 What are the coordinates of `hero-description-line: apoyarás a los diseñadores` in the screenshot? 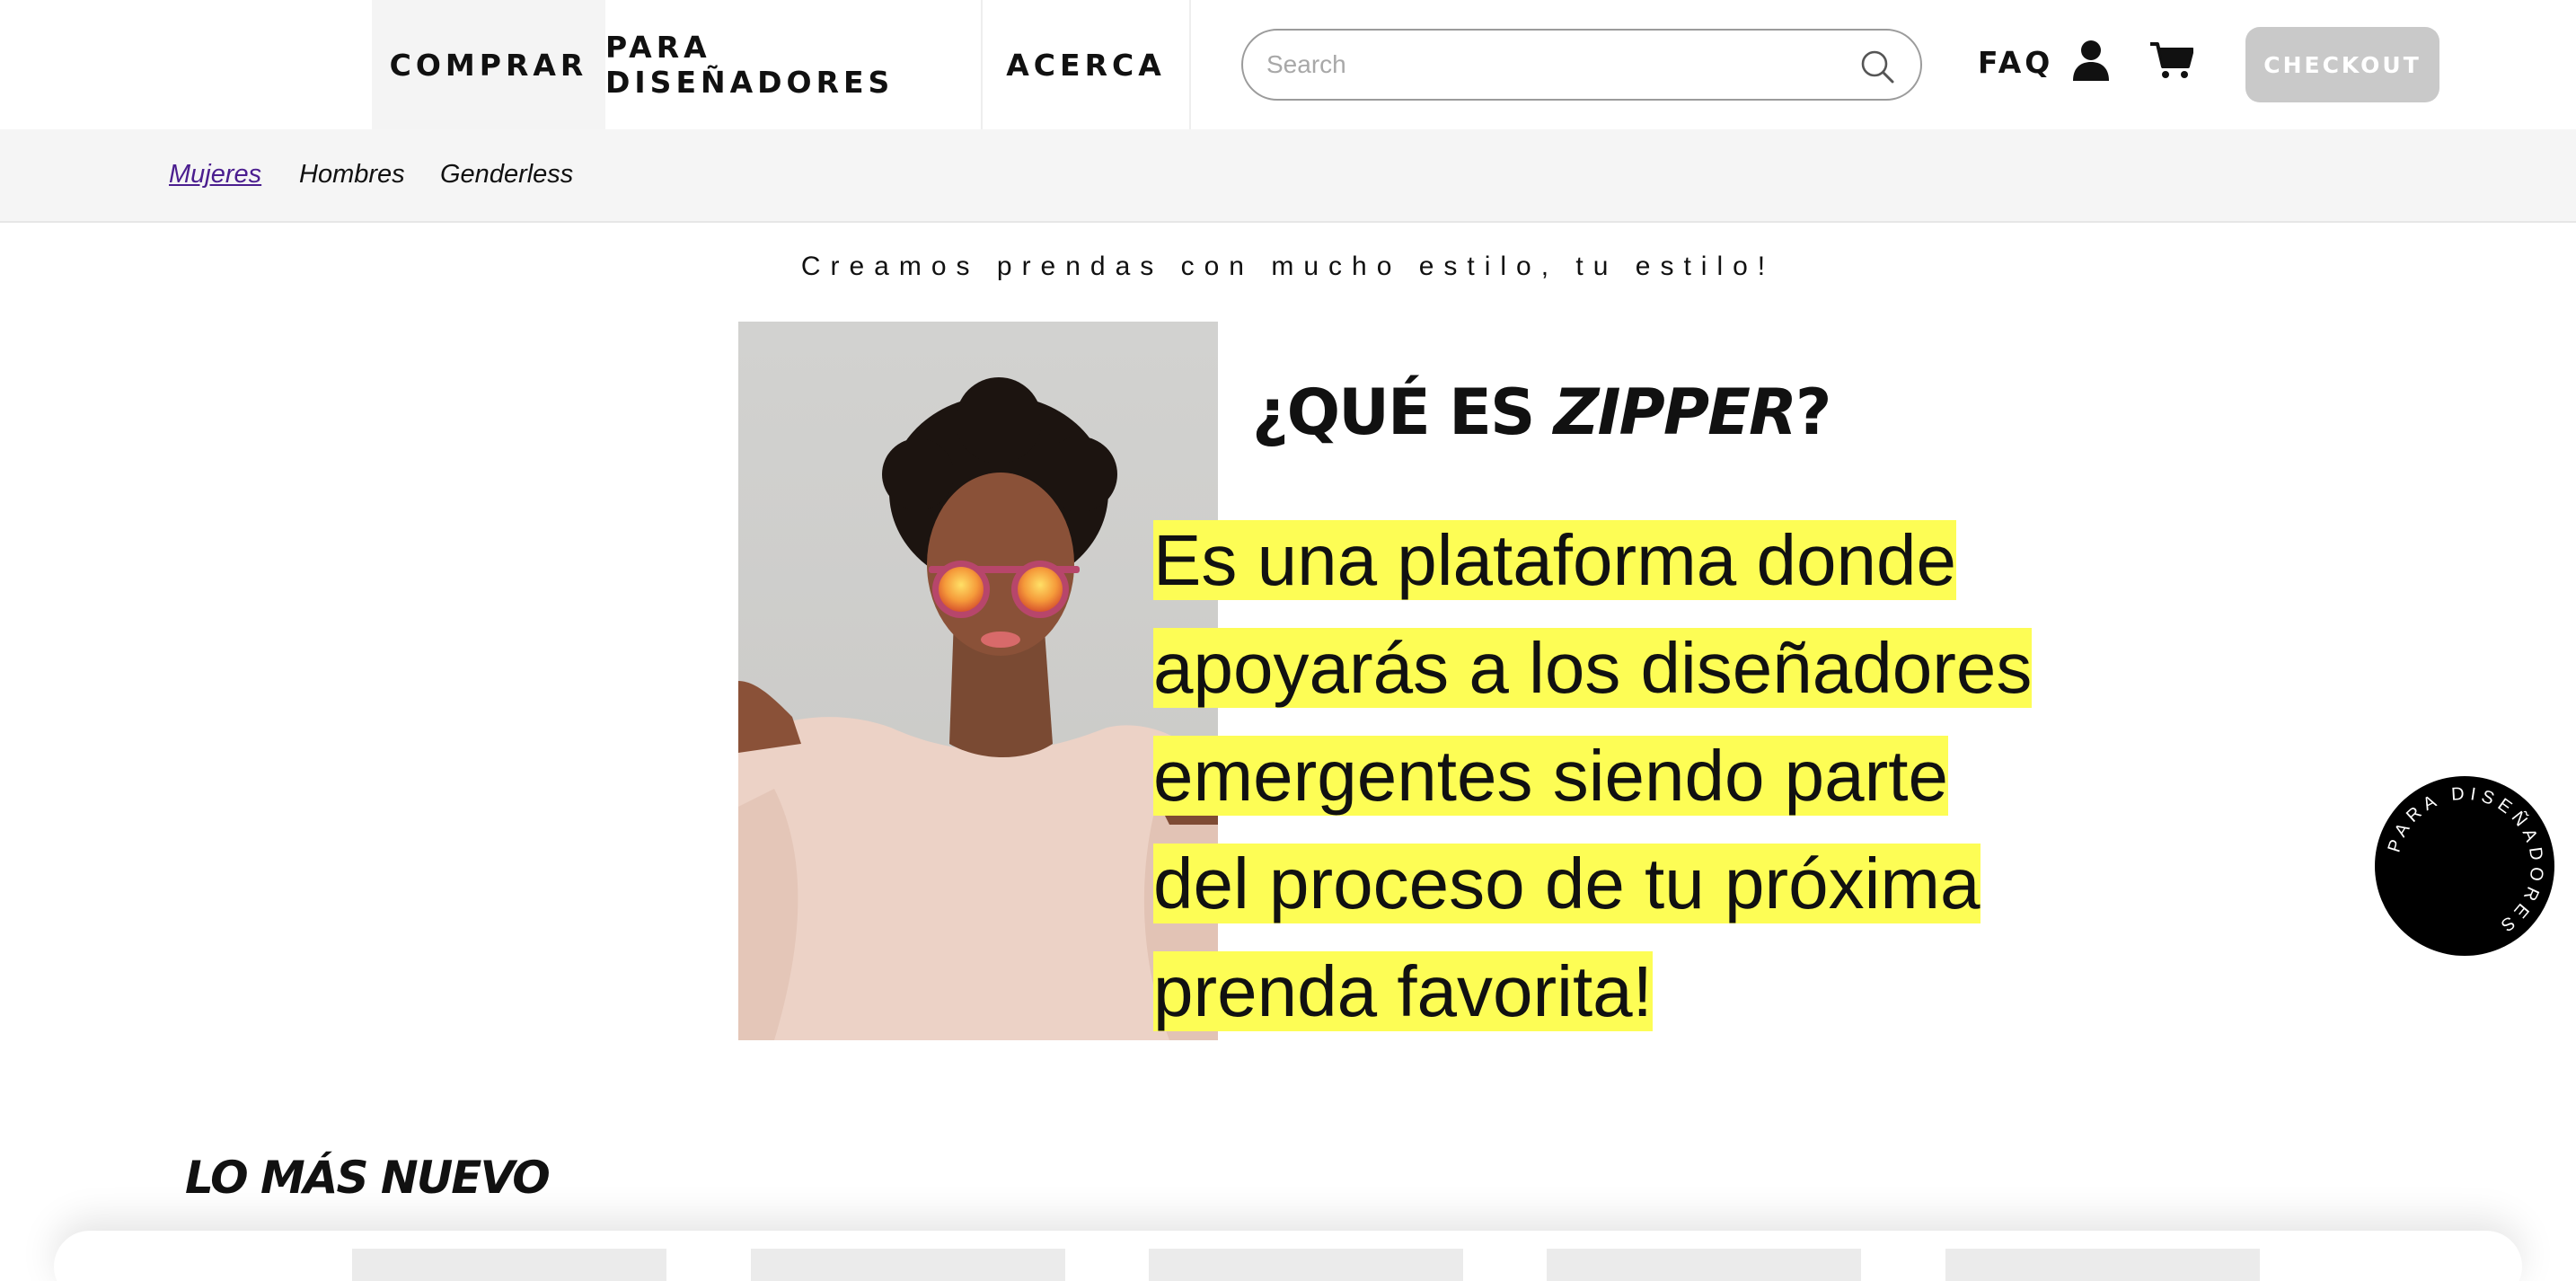 It's located at (1593, 668).